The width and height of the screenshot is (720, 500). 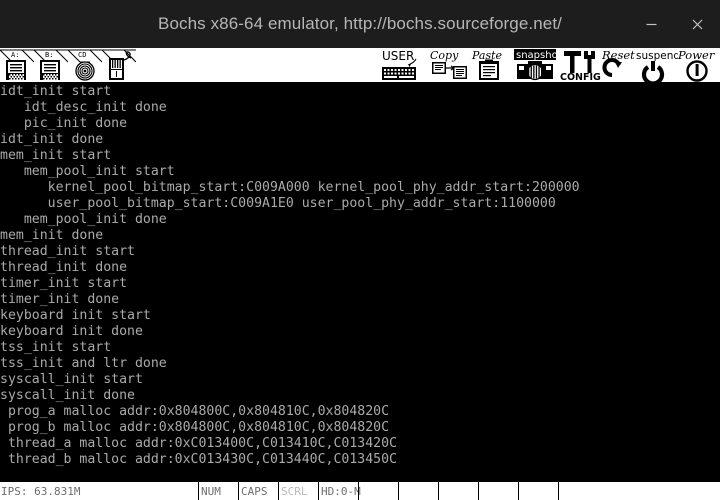 I want to click on snapshot-button: snapshot, so click(x=536, y=65).